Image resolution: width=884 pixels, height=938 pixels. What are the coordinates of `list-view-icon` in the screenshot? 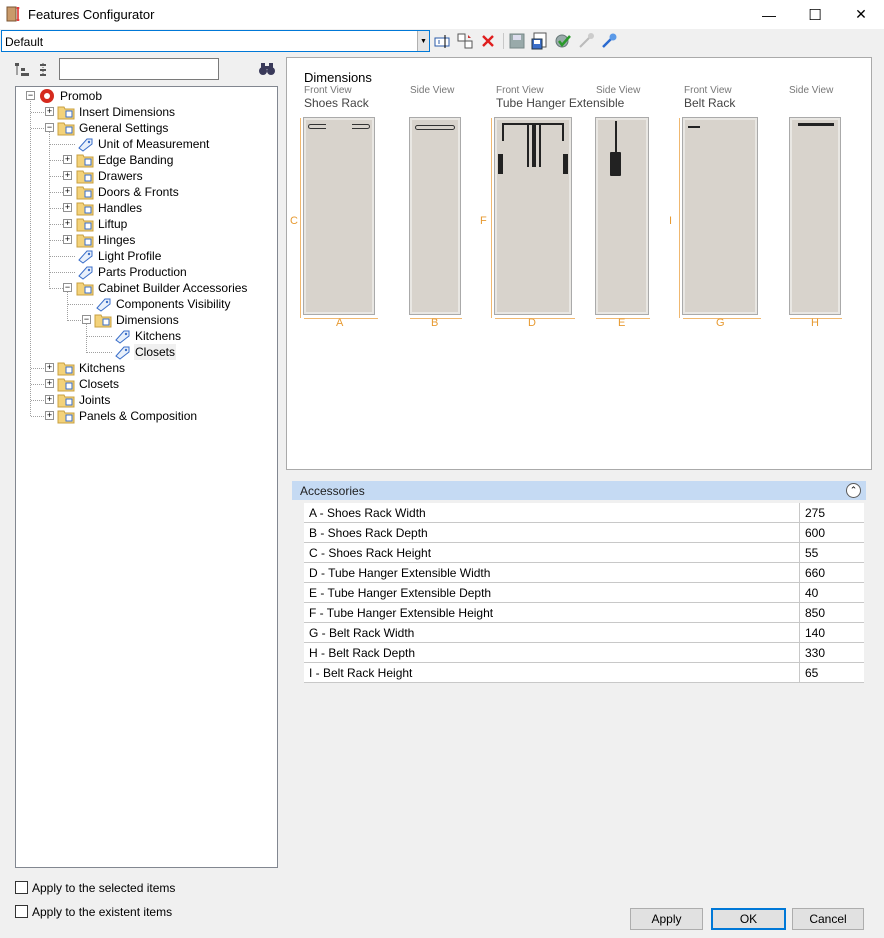 It's located at (45, 70).